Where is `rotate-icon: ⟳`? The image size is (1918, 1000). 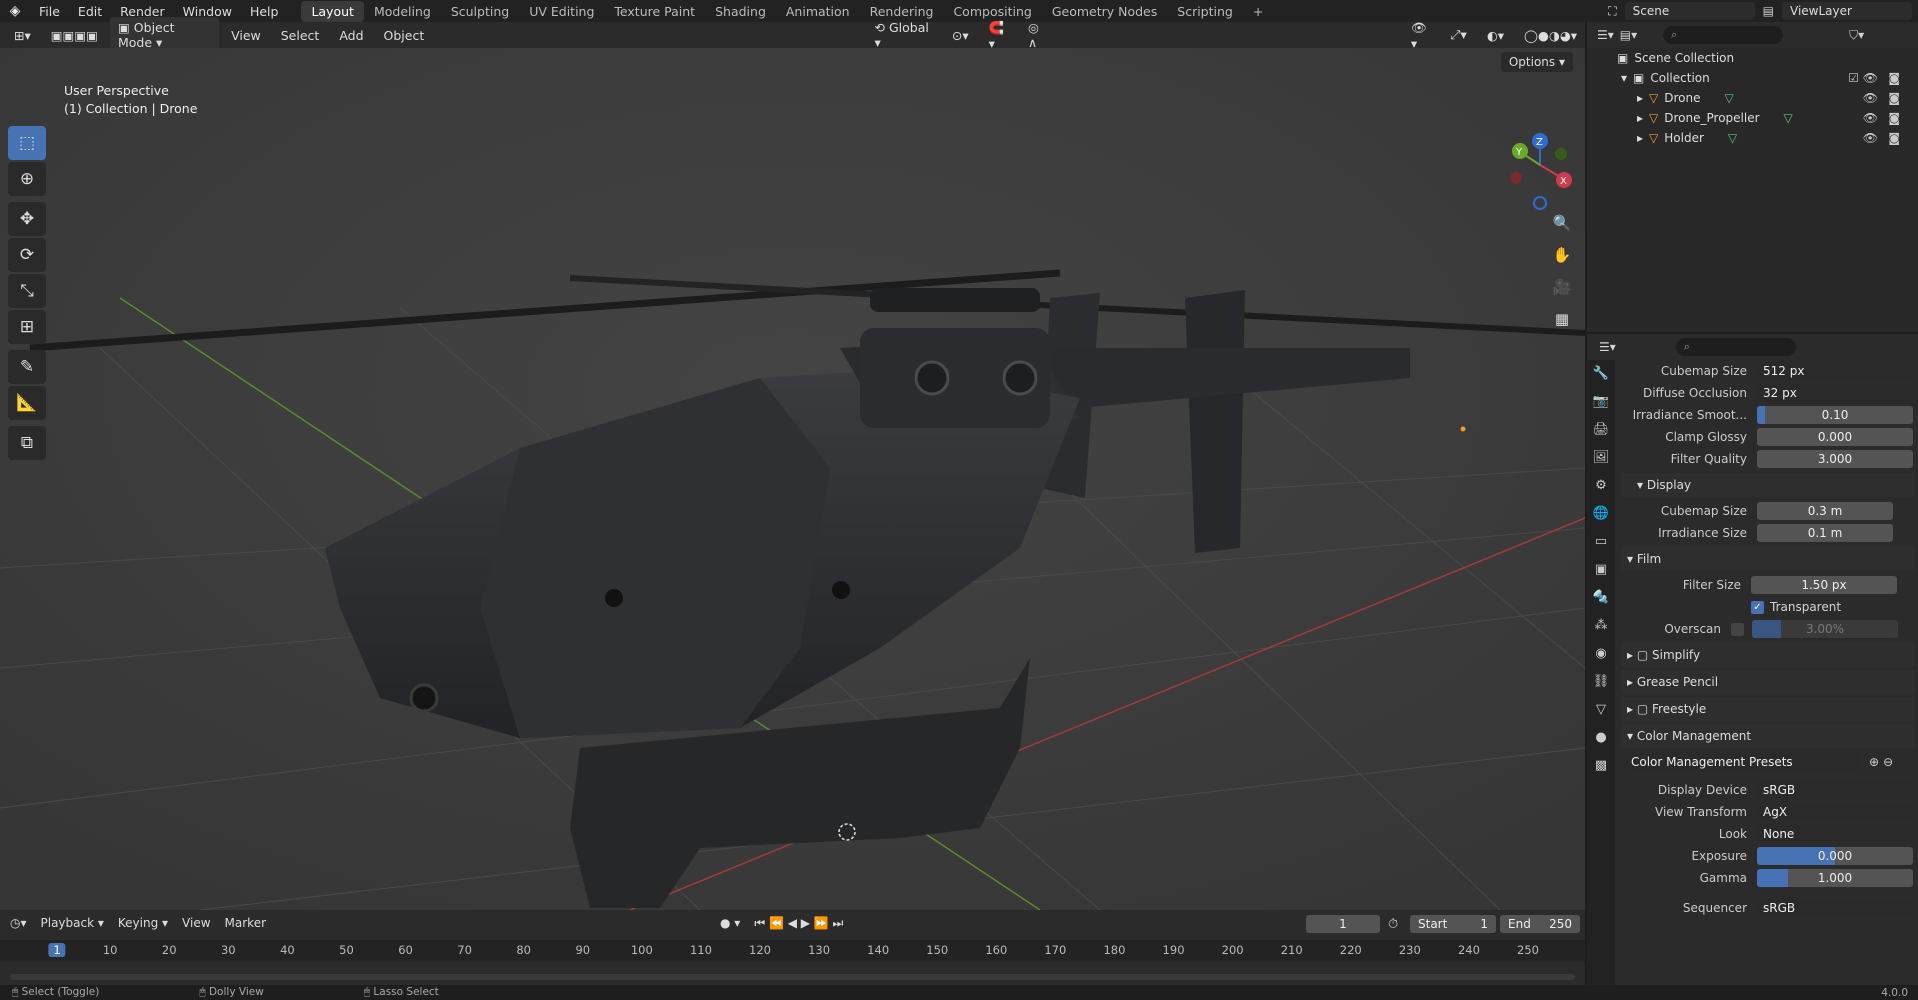
rotate-icon: ⟳ is located at coordinates (27, 255).